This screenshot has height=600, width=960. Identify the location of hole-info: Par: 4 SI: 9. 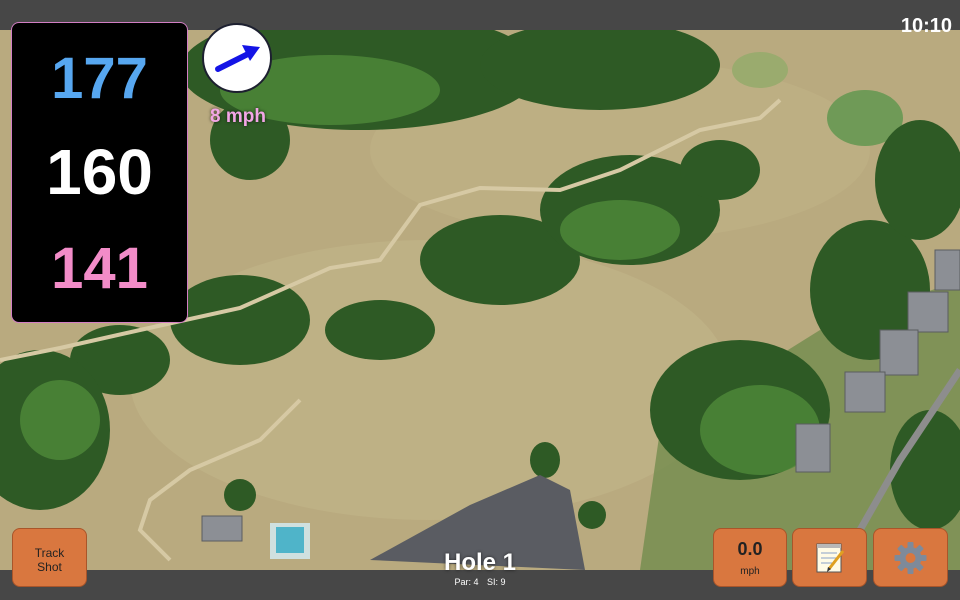
(480, 582).